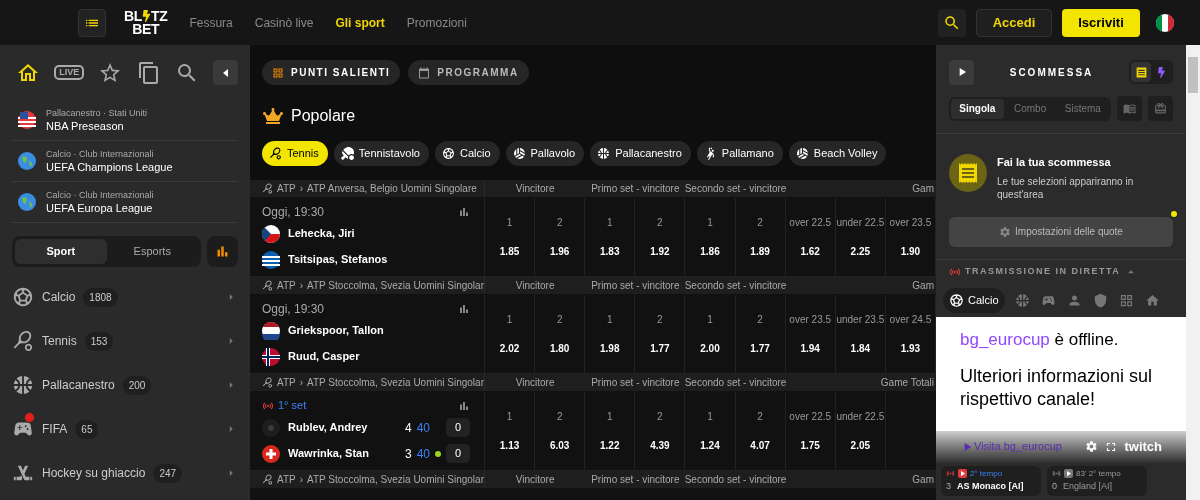 This screenshot has width=1200, height=500. I want to click on sport-item: Calcio 1808, so click(125, 297).